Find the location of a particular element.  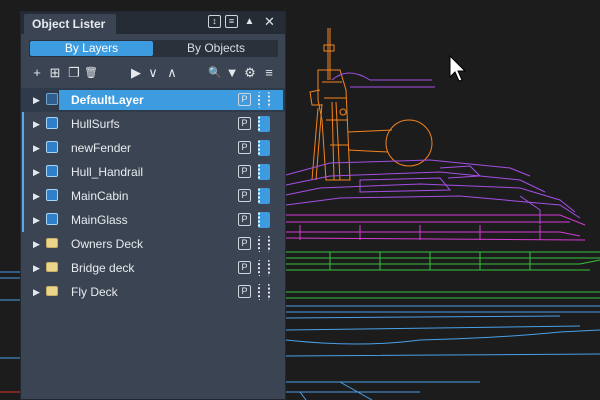

chevron-down-icon: ∨ is located at coordinates (153, 73).